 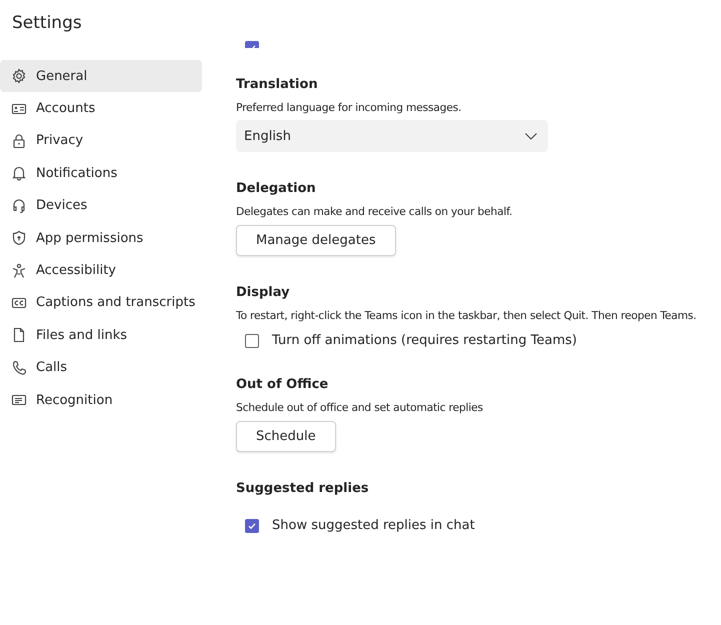 What do you see at coordinates (19, 140) in the screenshot?
I see `lock-icon` at bounding box center [19, 140].